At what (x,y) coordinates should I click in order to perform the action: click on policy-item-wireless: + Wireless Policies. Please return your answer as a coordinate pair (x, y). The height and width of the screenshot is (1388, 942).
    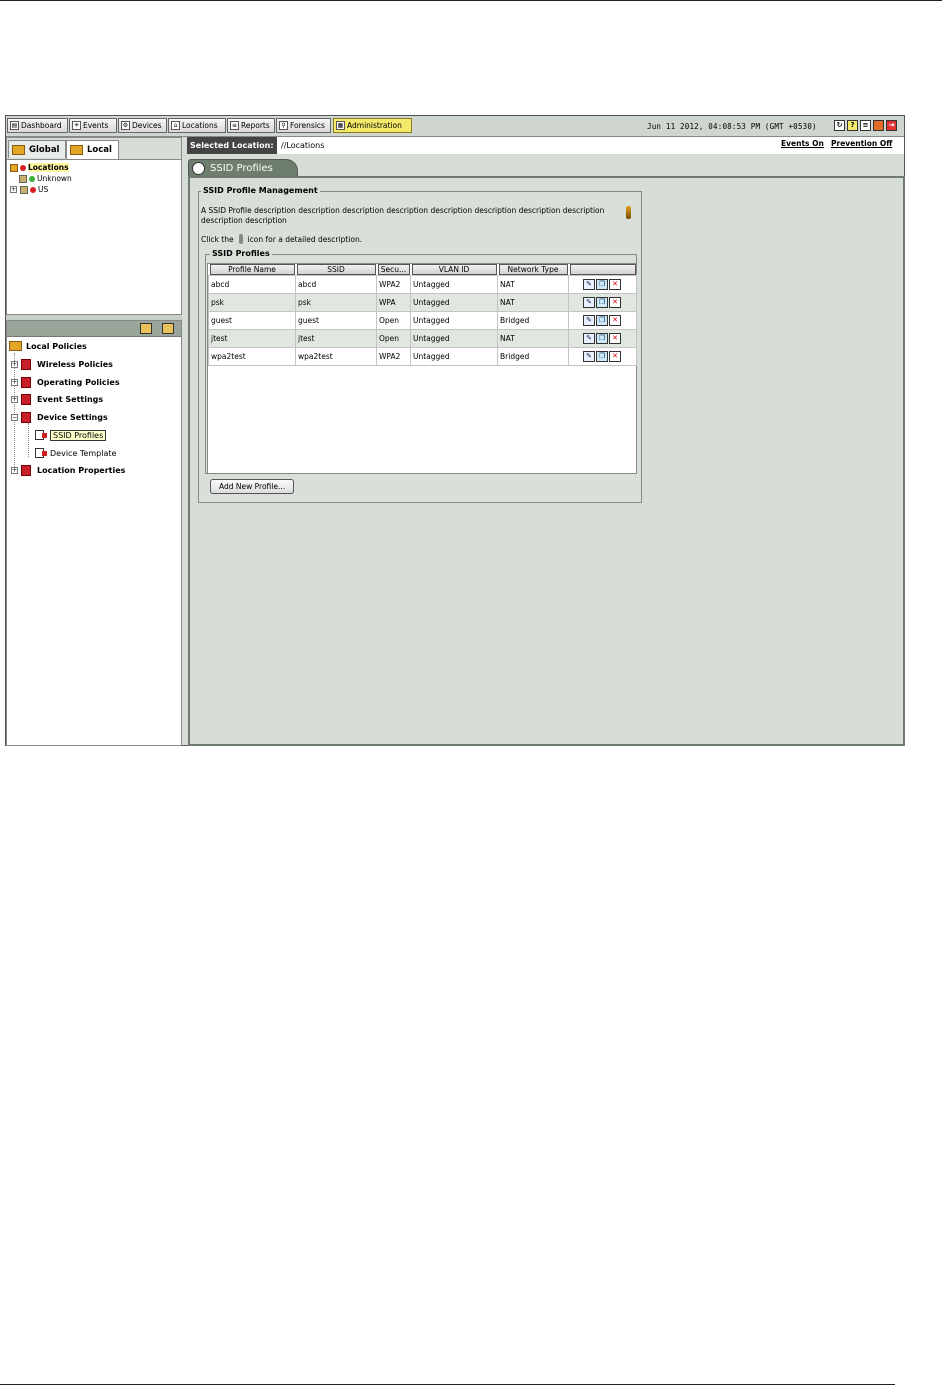
    Looking at the image, I should click on (62, 364).